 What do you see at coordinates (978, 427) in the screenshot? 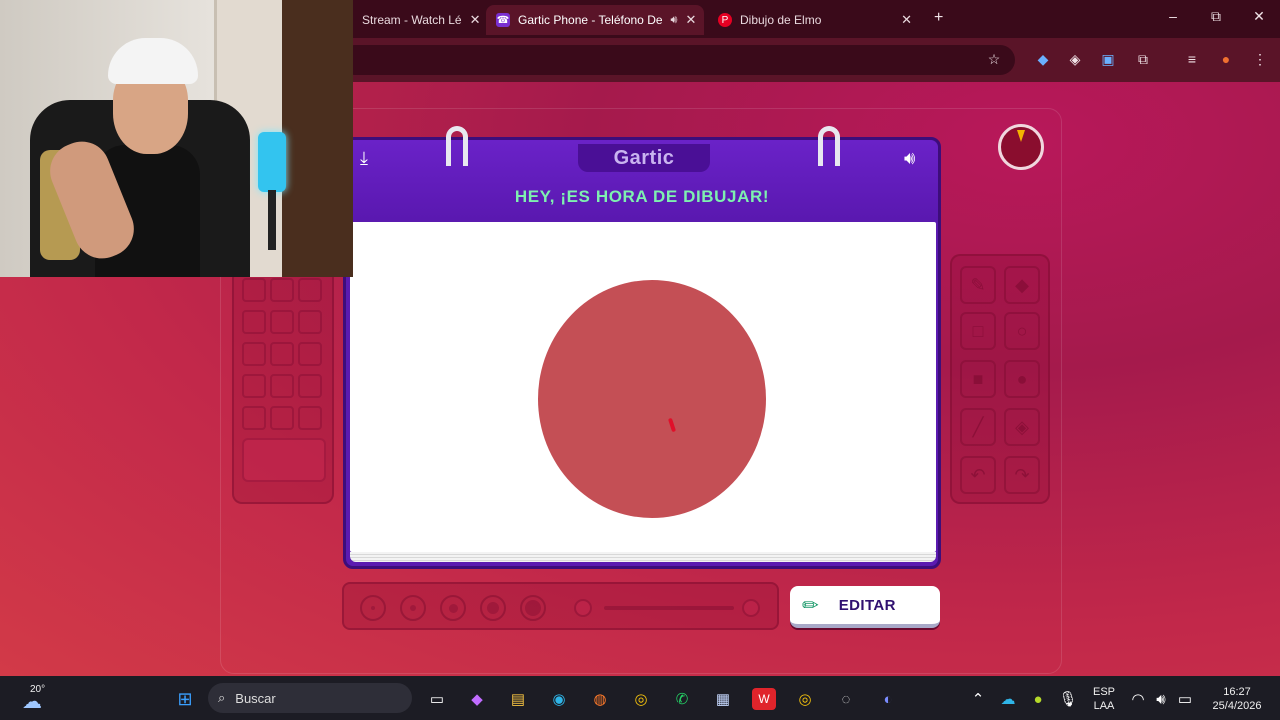
I see `line-tool-icon: ╱` at bounding box center [978, 427].